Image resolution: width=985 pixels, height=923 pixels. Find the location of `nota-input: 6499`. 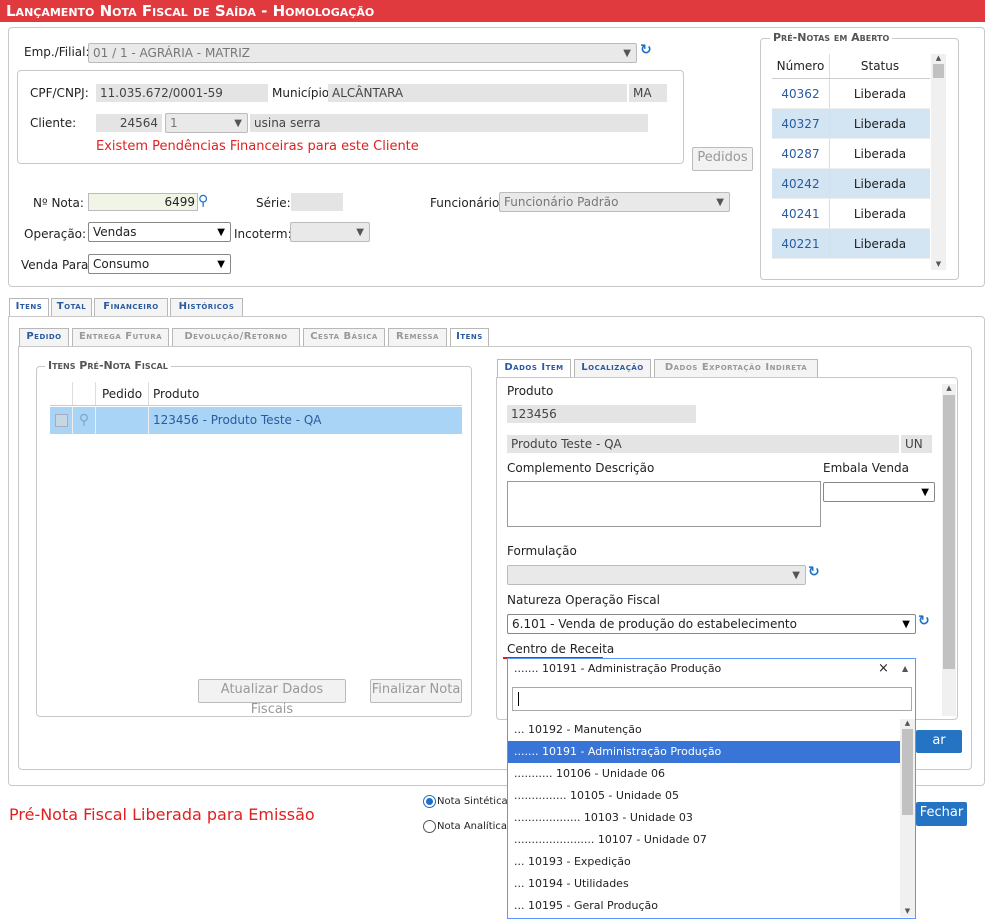

nota-input: 6499 is located at coordinates (143, 202).